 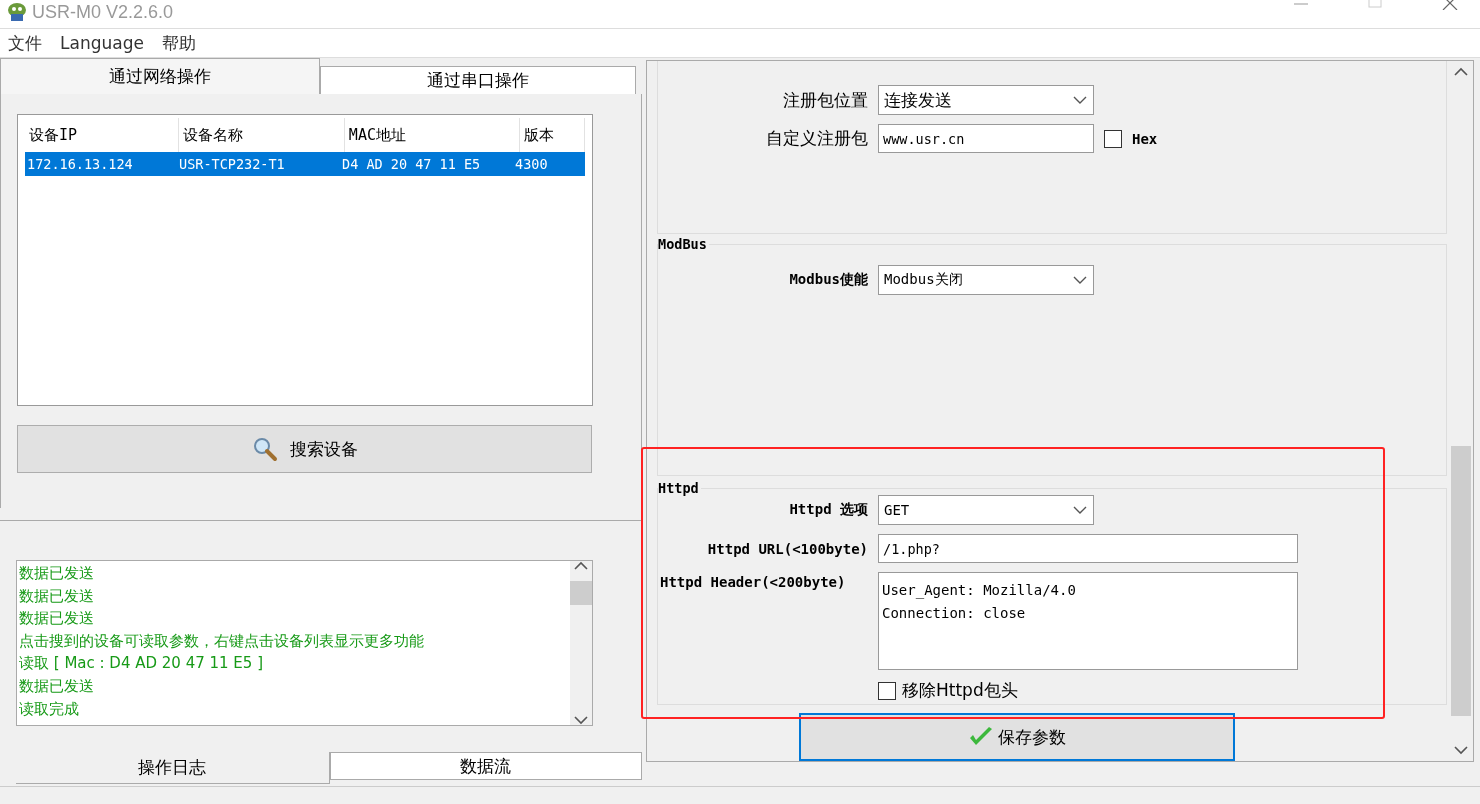 What do you see at coordinates (1017, 737) in the screenshot?
I see `save-button: 保存参数` at bounding box center [1017, 737].